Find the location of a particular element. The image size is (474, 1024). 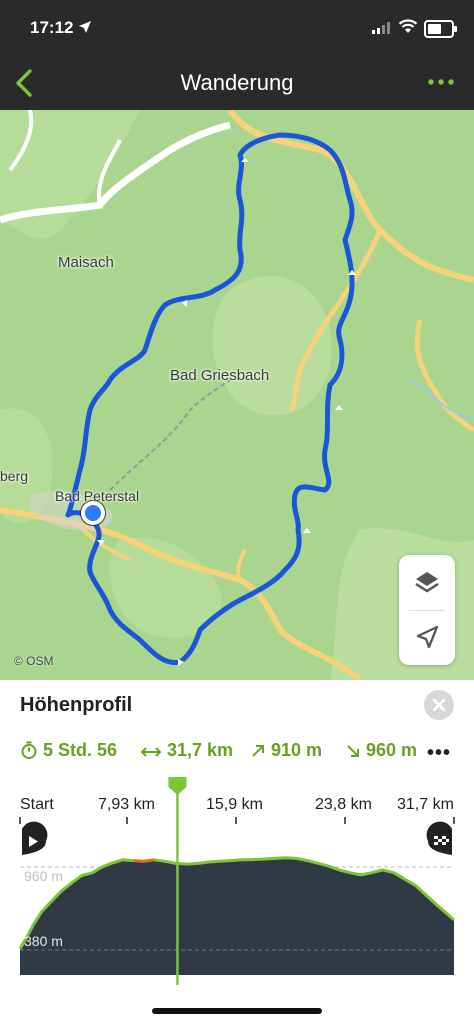

map-label-berg: berg is located at coordinates (14, 476).